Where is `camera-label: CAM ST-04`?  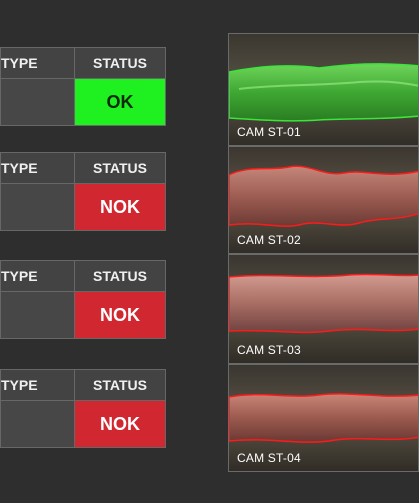 camera-label: CAM ST-04 is located at coordinates (269, 458).